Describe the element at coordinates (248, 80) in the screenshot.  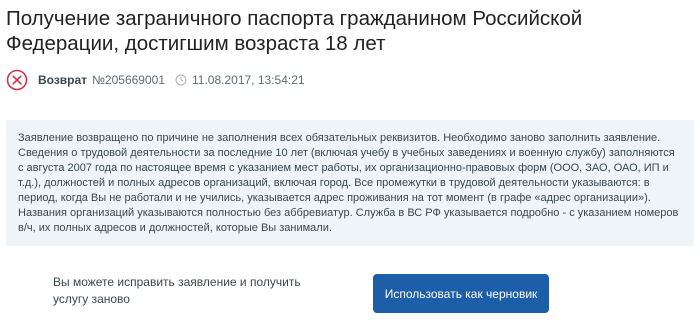
I see `application-datetime: 11.08.2017, 13:54:21` at that location.